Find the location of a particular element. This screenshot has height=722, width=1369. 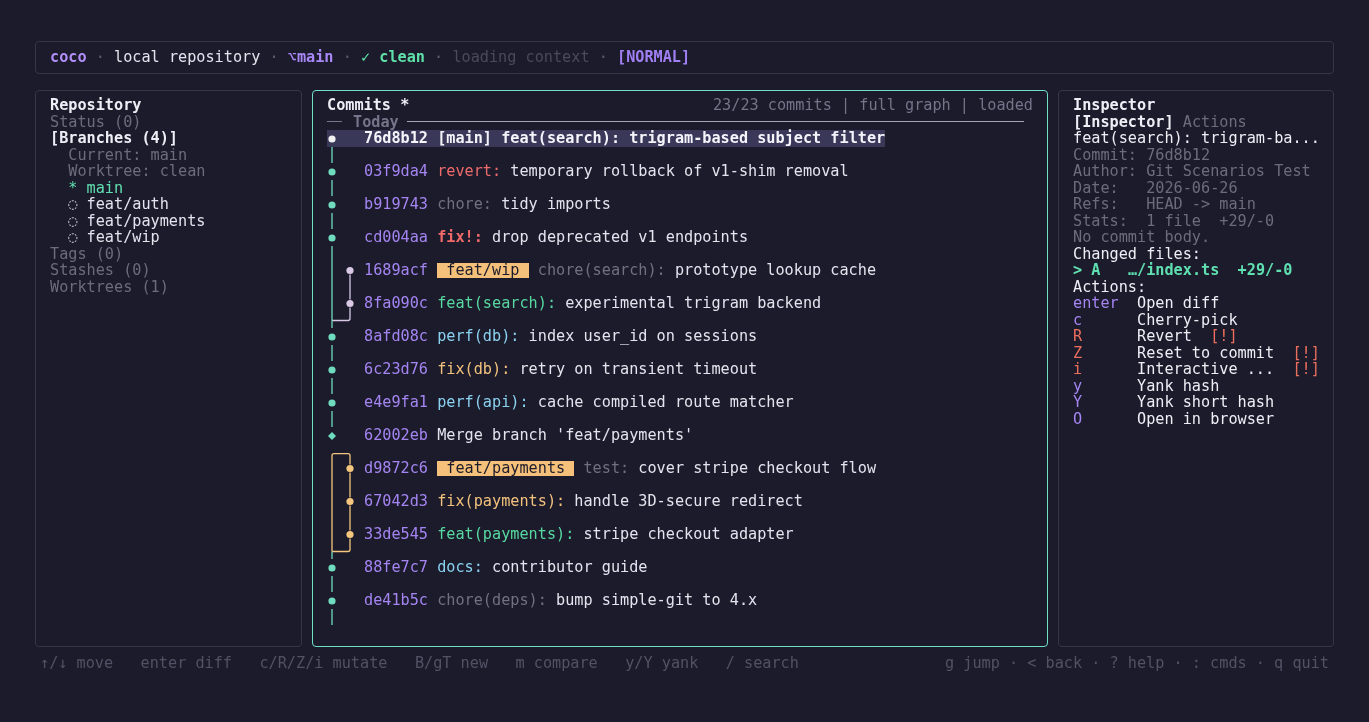

date-header: Today is located at coordinates (376, 121).